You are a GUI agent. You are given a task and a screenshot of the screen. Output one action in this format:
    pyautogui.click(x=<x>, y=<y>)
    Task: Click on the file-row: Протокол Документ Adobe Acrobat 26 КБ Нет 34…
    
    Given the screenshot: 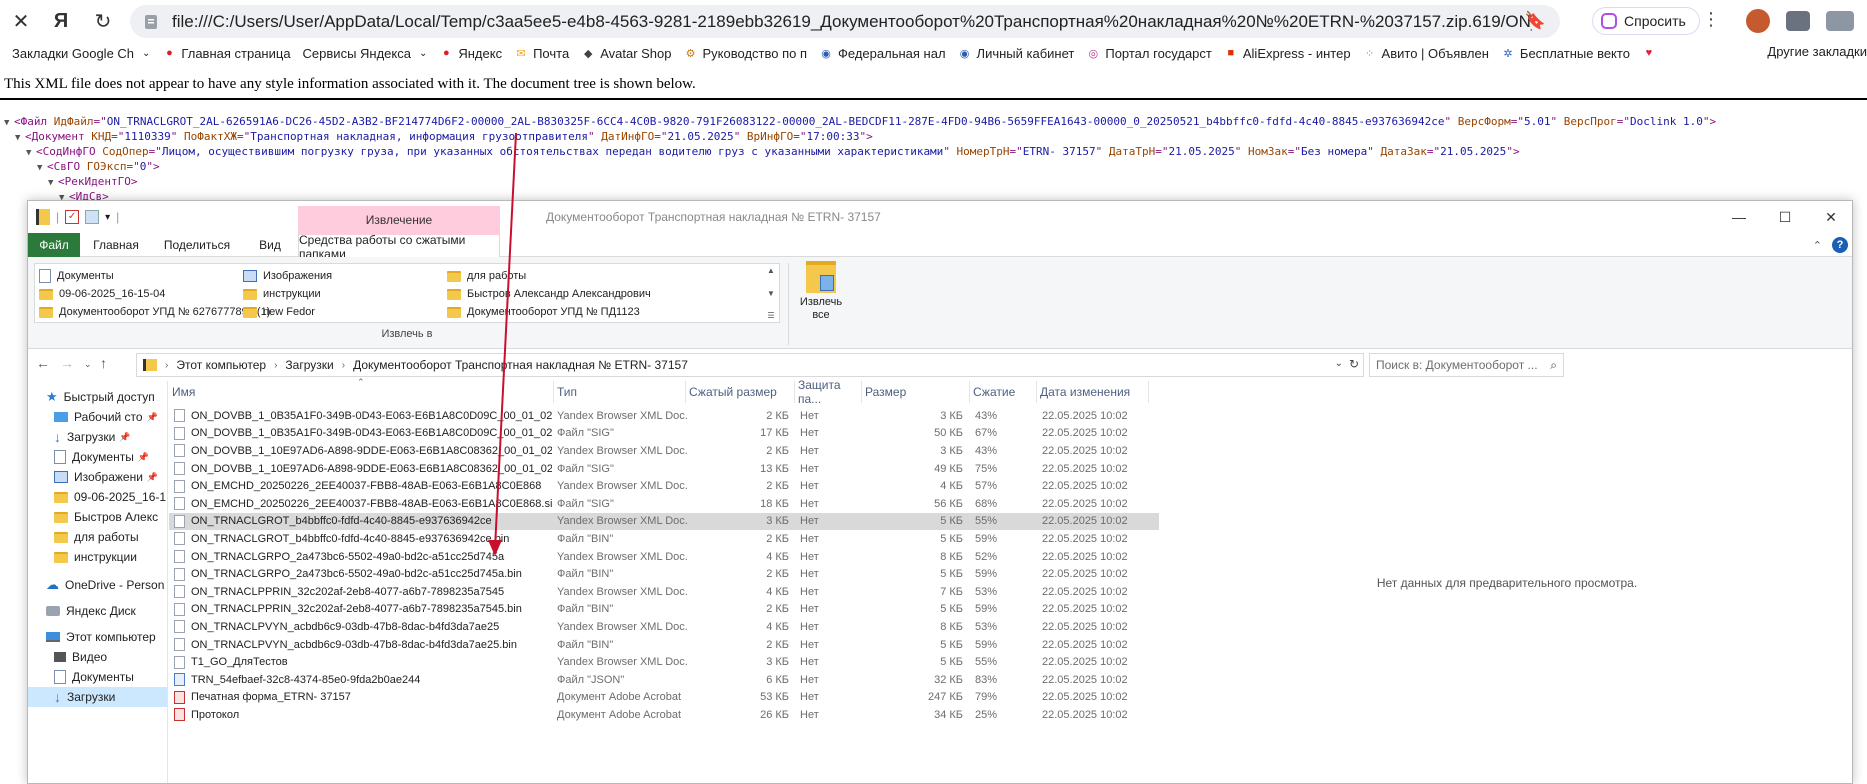 What is the action you would take?
    pyautogui.click(x=664, y=715)
    